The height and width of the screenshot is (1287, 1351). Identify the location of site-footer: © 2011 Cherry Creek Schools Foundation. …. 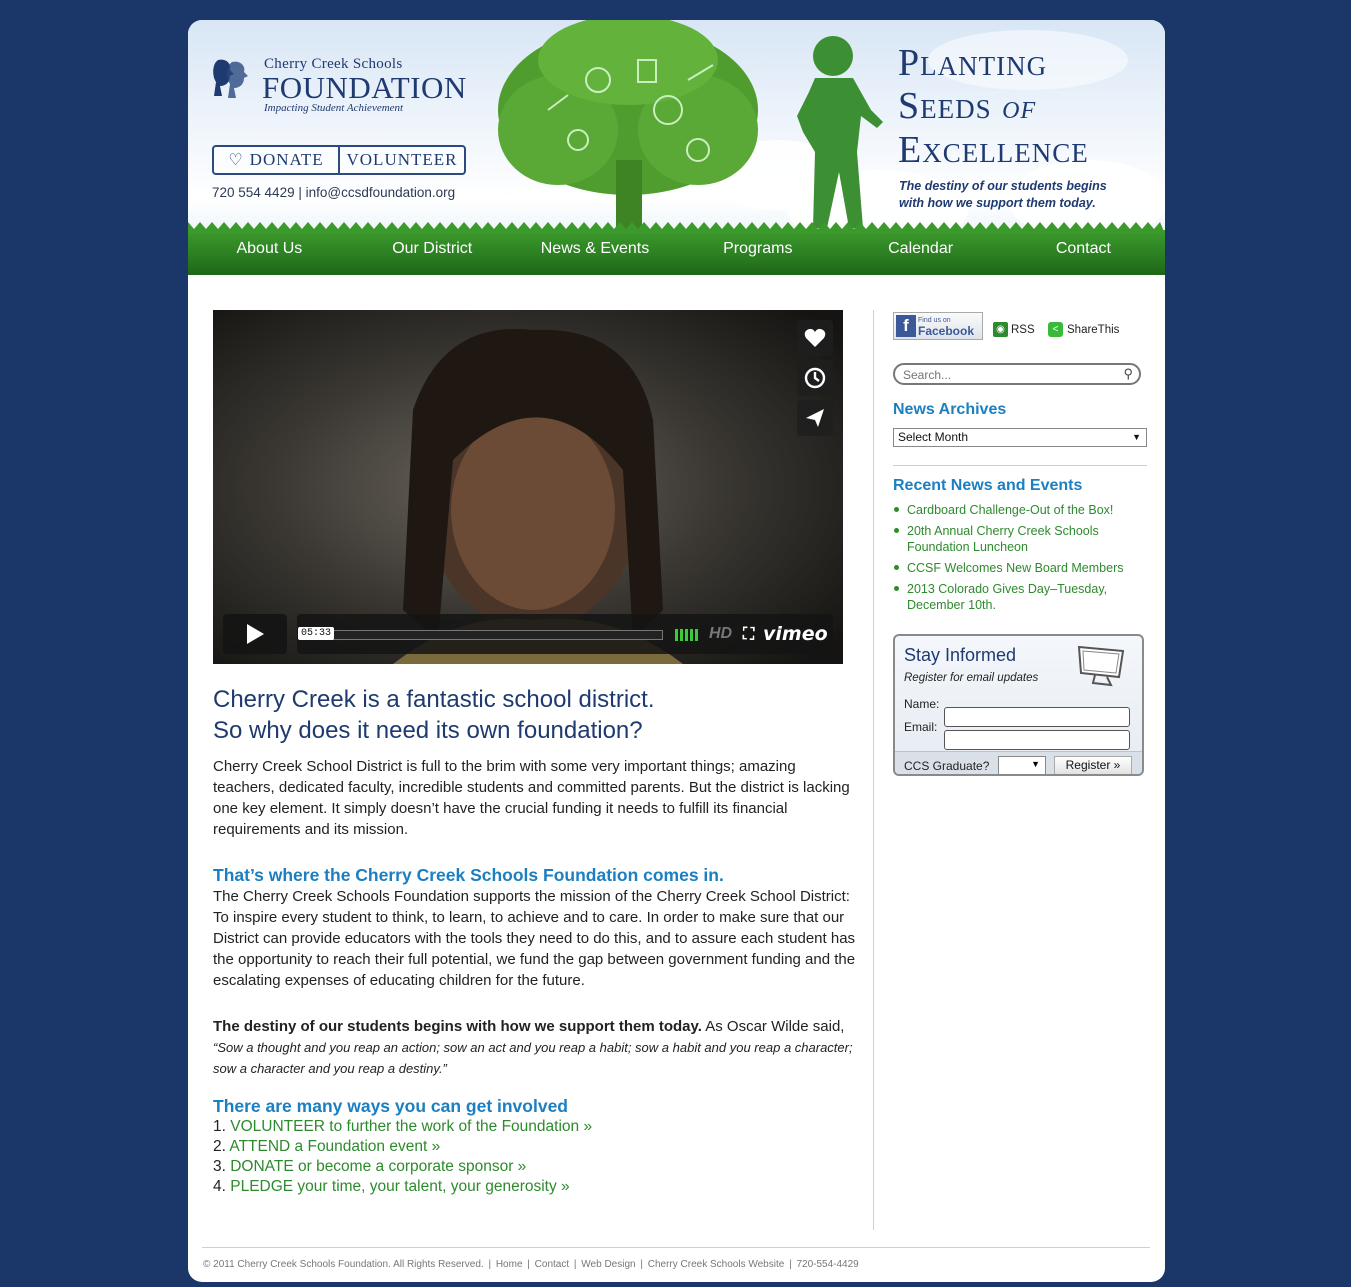
(531, 1264).